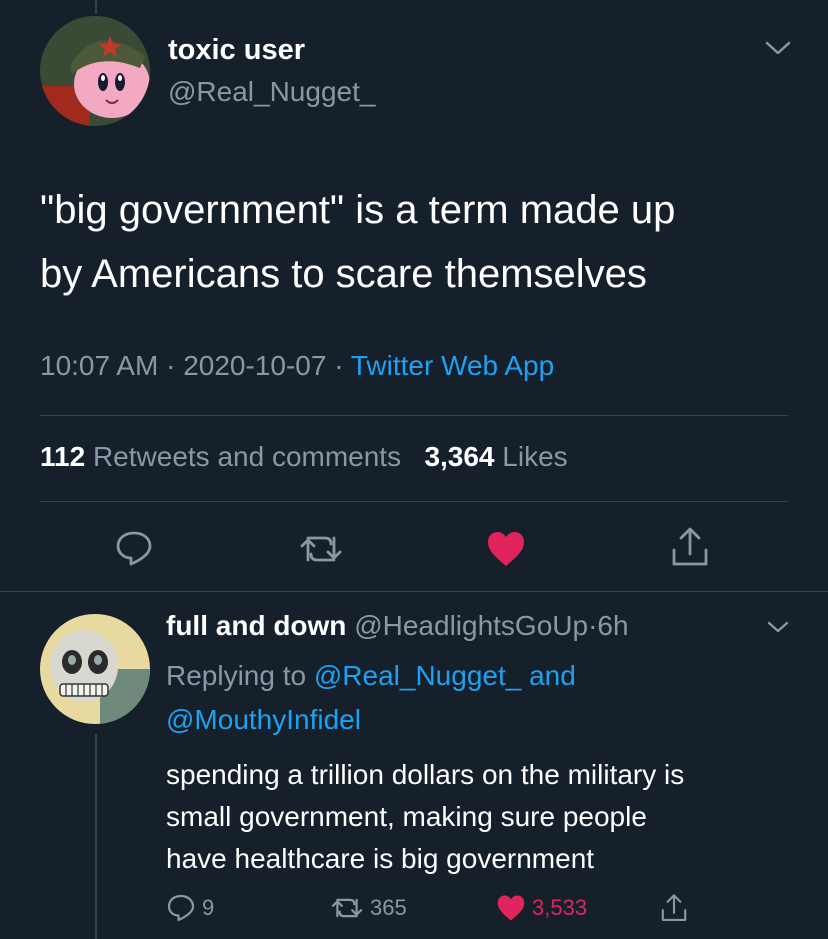 The height and width of the screenshot is (939, 828). I want to click on user-handle: @Real_Nugget_, so click(271, 92).